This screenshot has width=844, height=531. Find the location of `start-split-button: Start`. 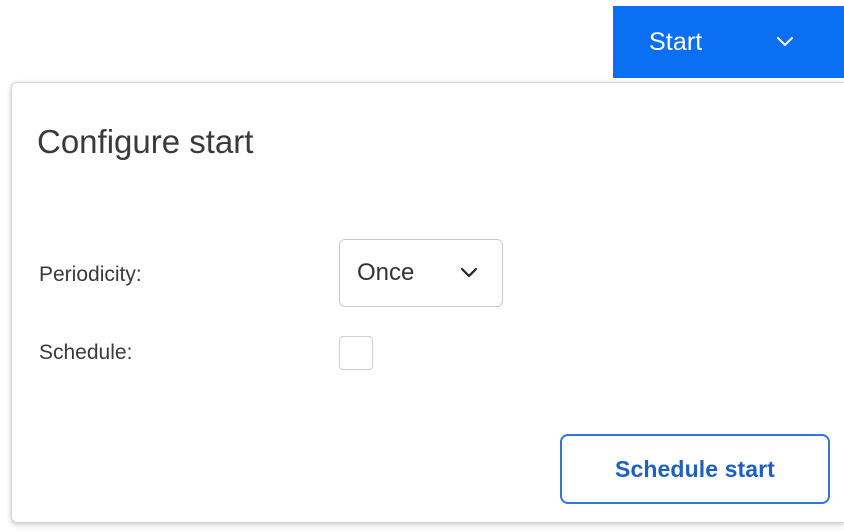

start-split-button: Start is located at coordinates (728, 42).